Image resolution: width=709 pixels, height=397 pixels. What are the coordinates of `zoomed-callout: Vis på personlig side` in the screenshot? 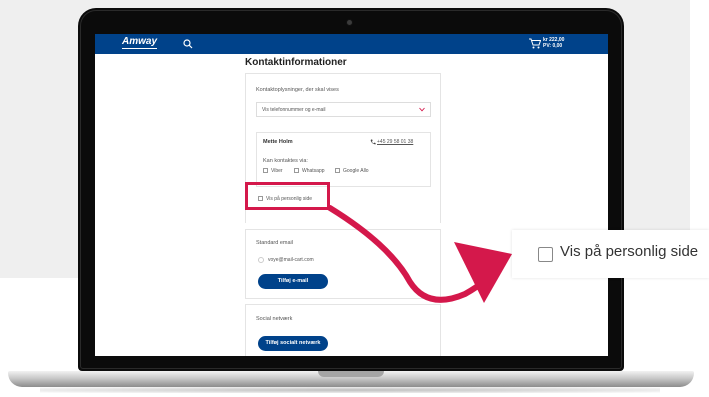 It's located at (610, 254).